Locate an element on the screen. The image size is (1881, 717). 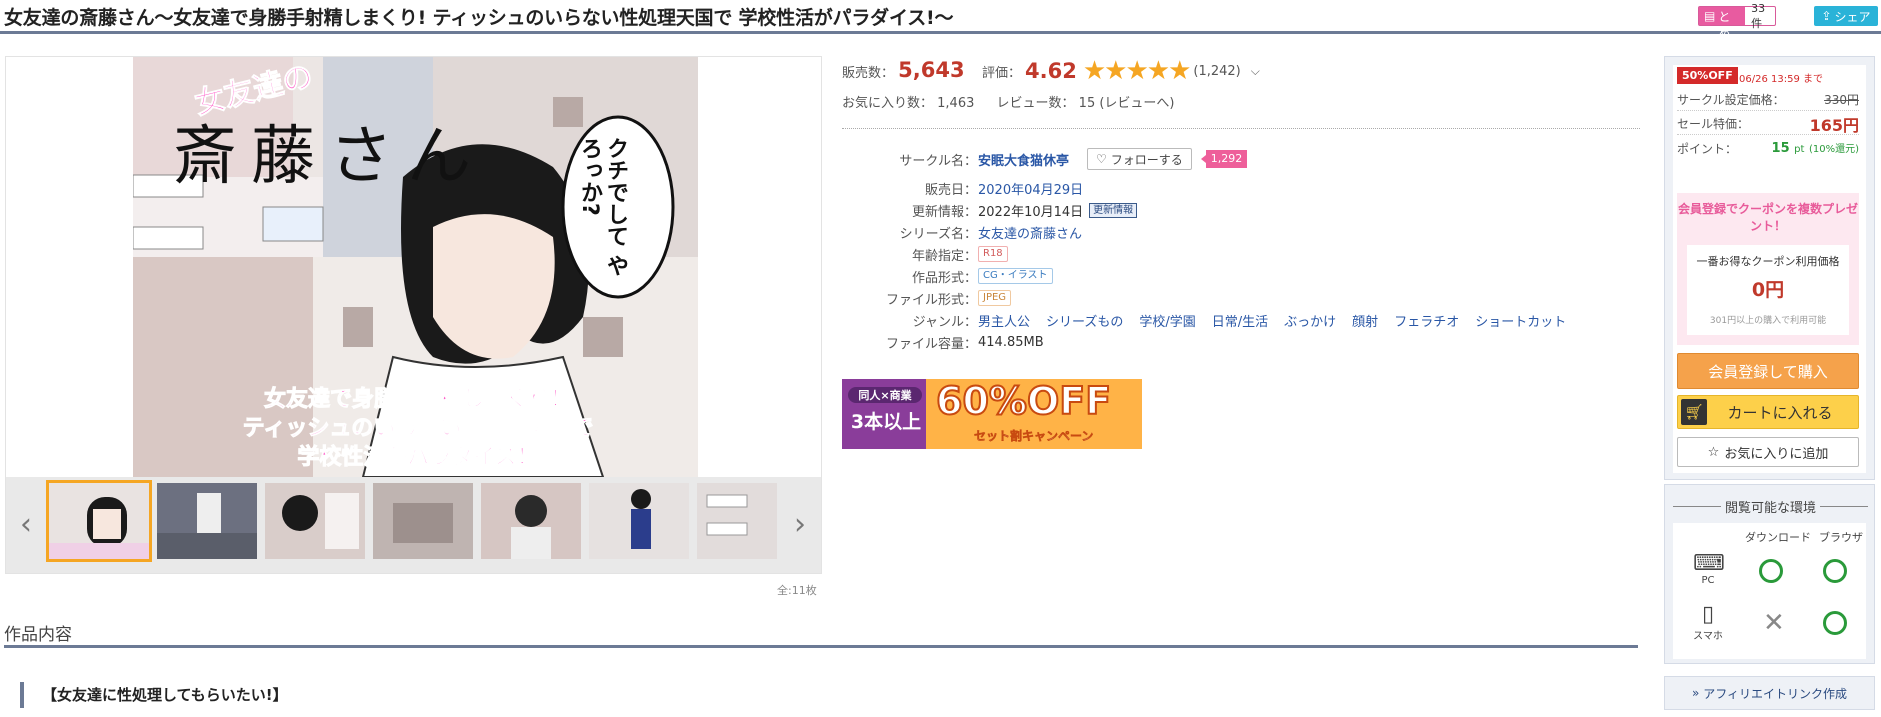
double-chevron-right-icon: » is located at coordinates (1695, 693).